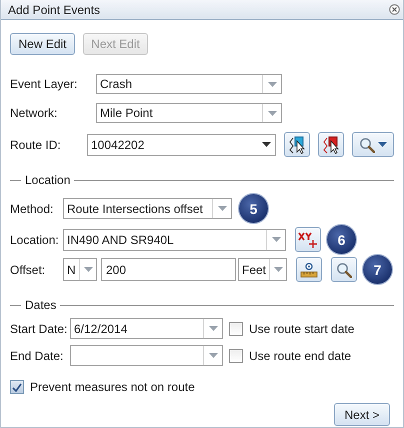  Describe the element at coordinates (147, 208) in the screenshot. I see `dropdown-field: Route Intersections offset` at that location.